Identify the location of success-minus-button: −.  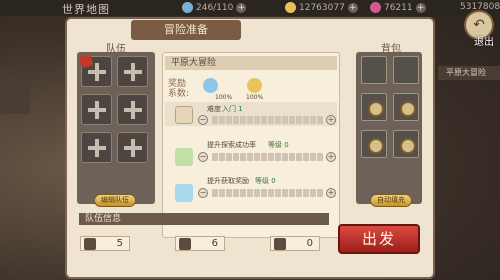
(203, 157).